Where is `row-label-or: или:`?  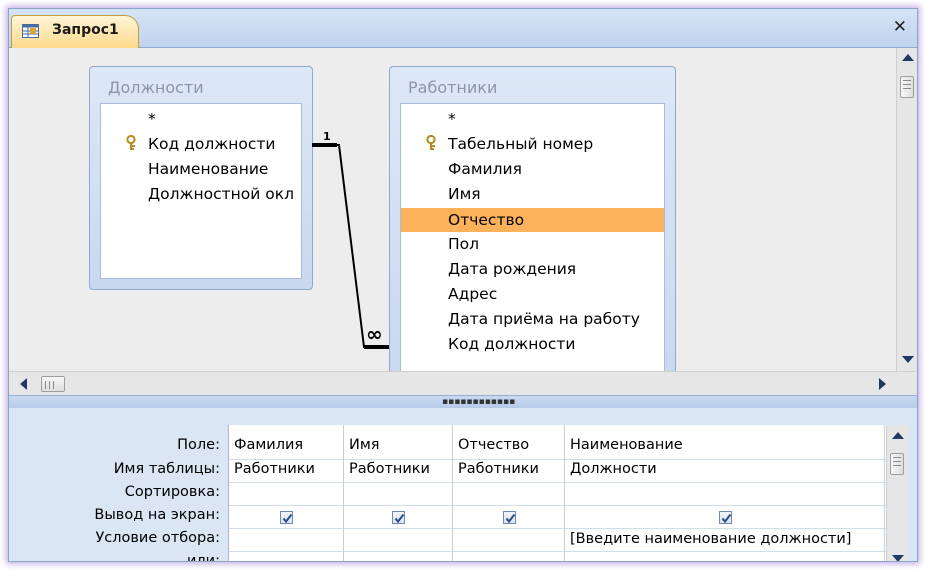
row-label-or: или: is located at coordinates (203, 557).